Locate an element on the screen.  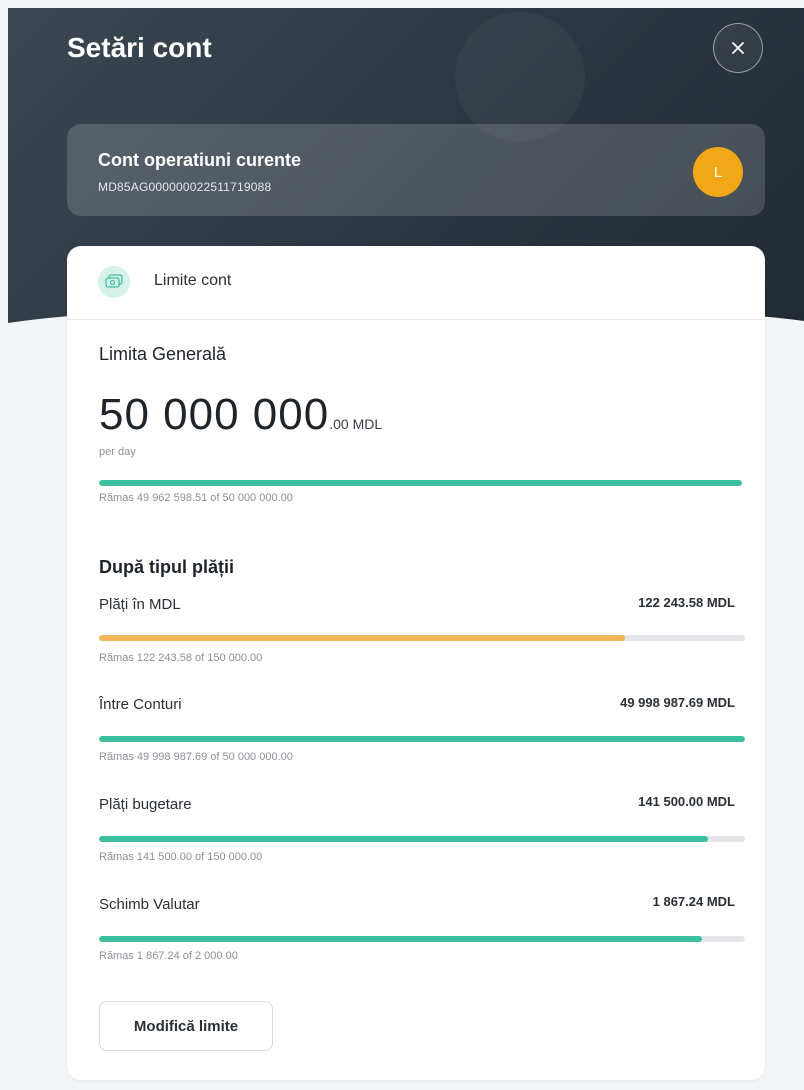
general-limit-progress-bar is located at coordinates (421, 483).